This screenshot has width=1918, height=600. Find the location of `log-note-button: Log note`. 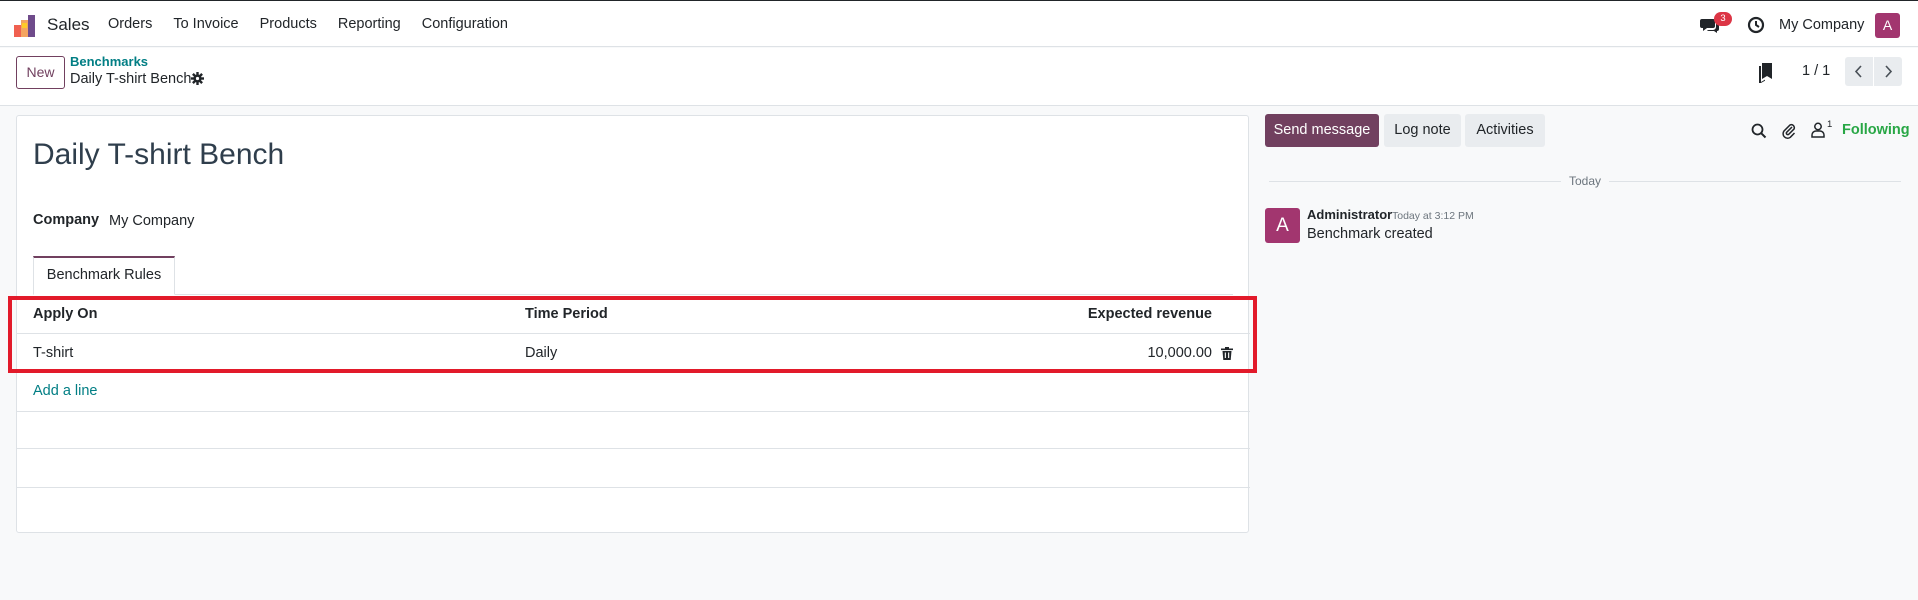

log-note-button: Log note is located at coordinates (1422, 130).